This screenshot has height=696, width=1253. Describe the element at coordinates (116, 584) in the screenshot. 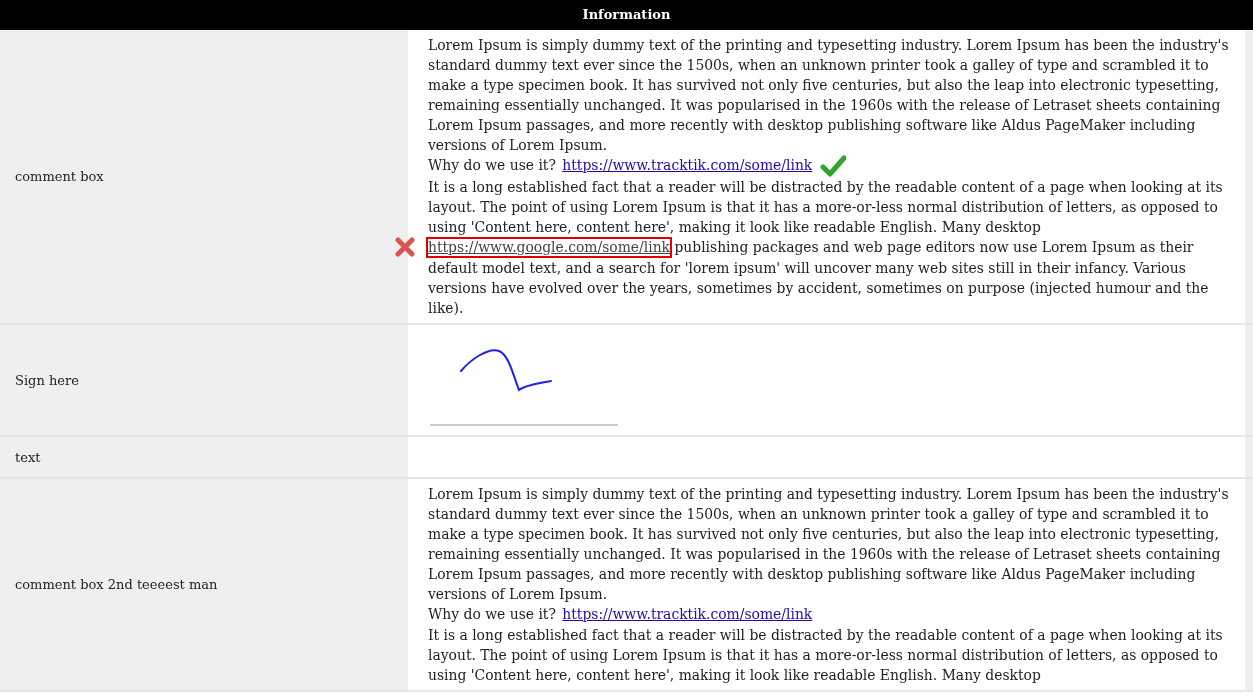

I see `field-label: comment box 2nd teeeest man` at that location.